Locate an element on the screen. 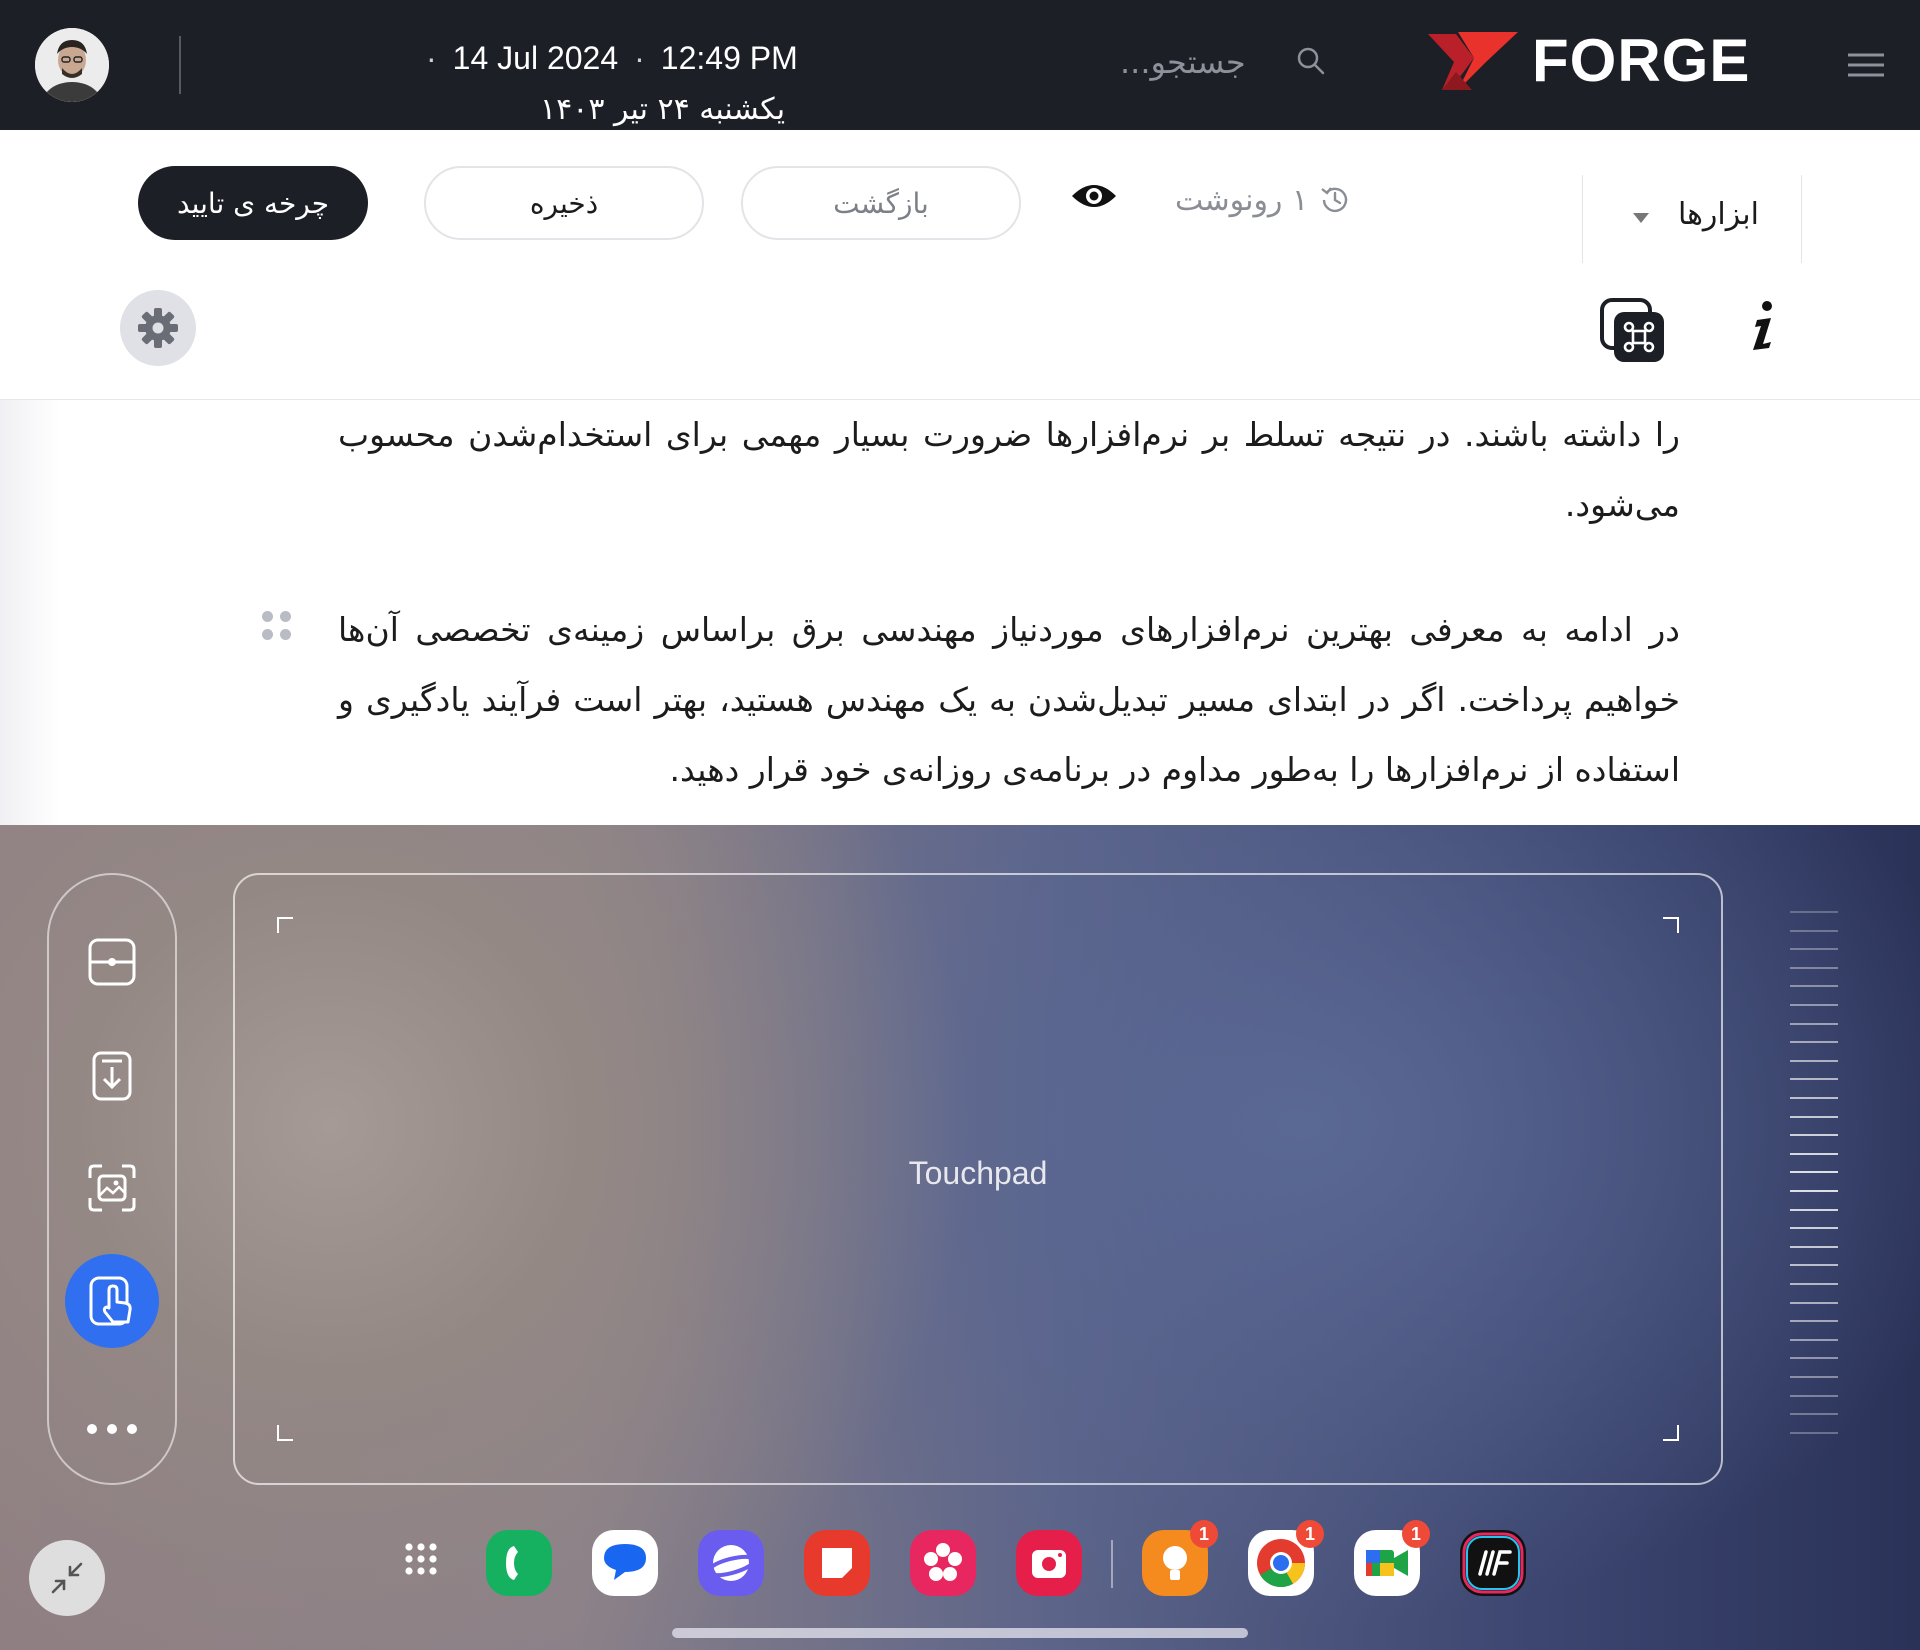 The width and height of the screenshot is (1920, 1650). eye-icon is located at coordinates (1094, 196).